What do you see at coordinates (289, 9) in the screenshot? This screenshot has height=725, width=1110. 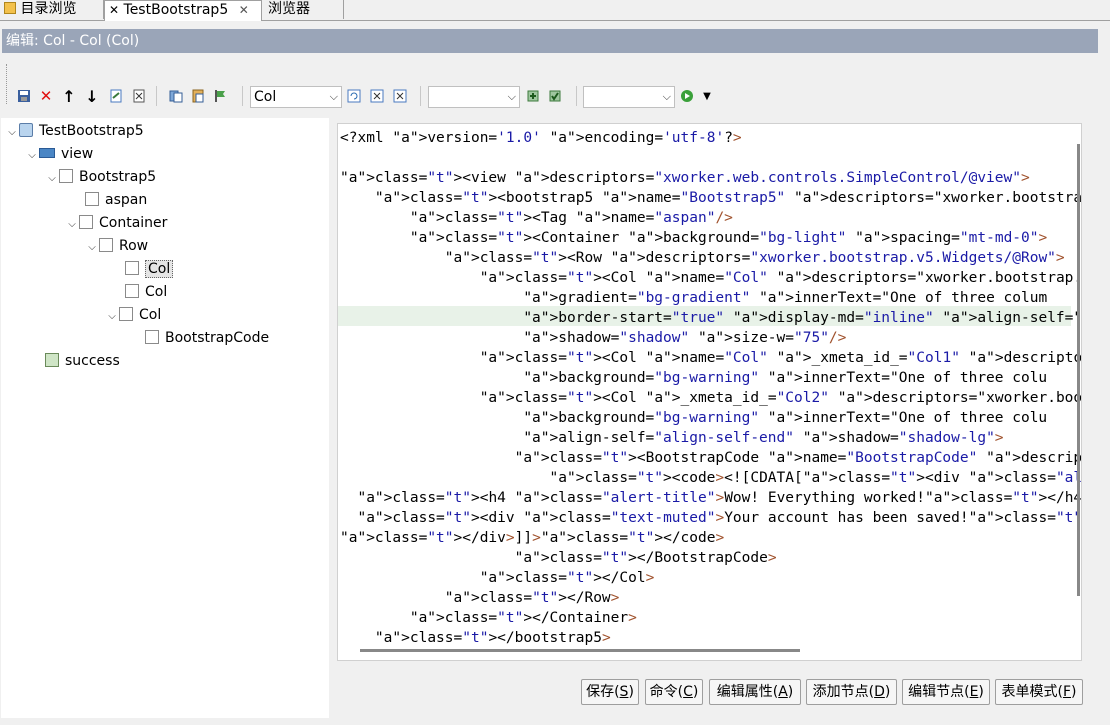 I see `tab-label: 浏览器` at bounding box center [289, 9].